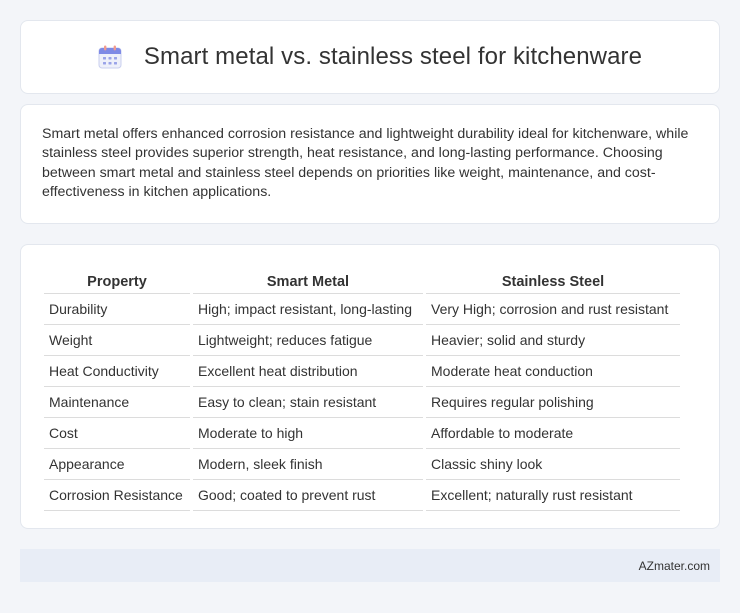  Describe the element at coordinates (308, 464) in the screenshot. I see `cell-smart-metal: Modern, sleek finish` at that location.